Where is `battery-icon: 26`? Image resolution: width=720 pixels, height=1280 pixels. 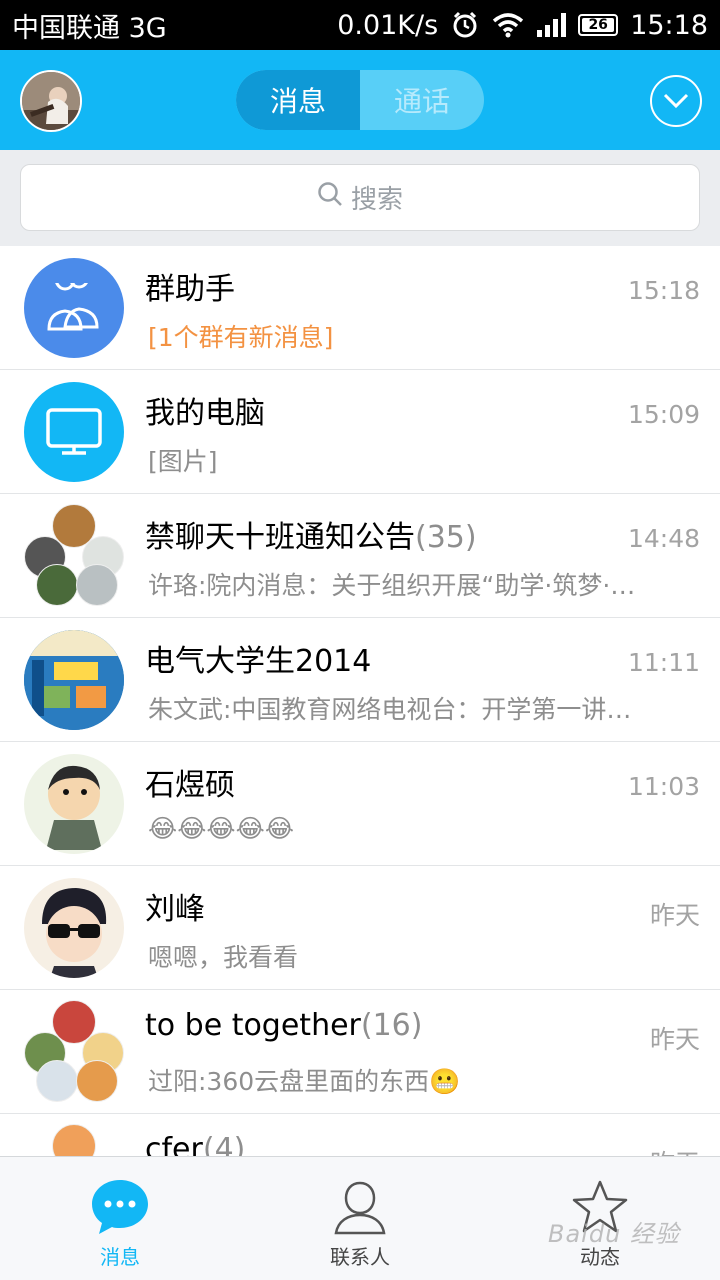 battery-icon: 26 is located at coordinates (598, 25).